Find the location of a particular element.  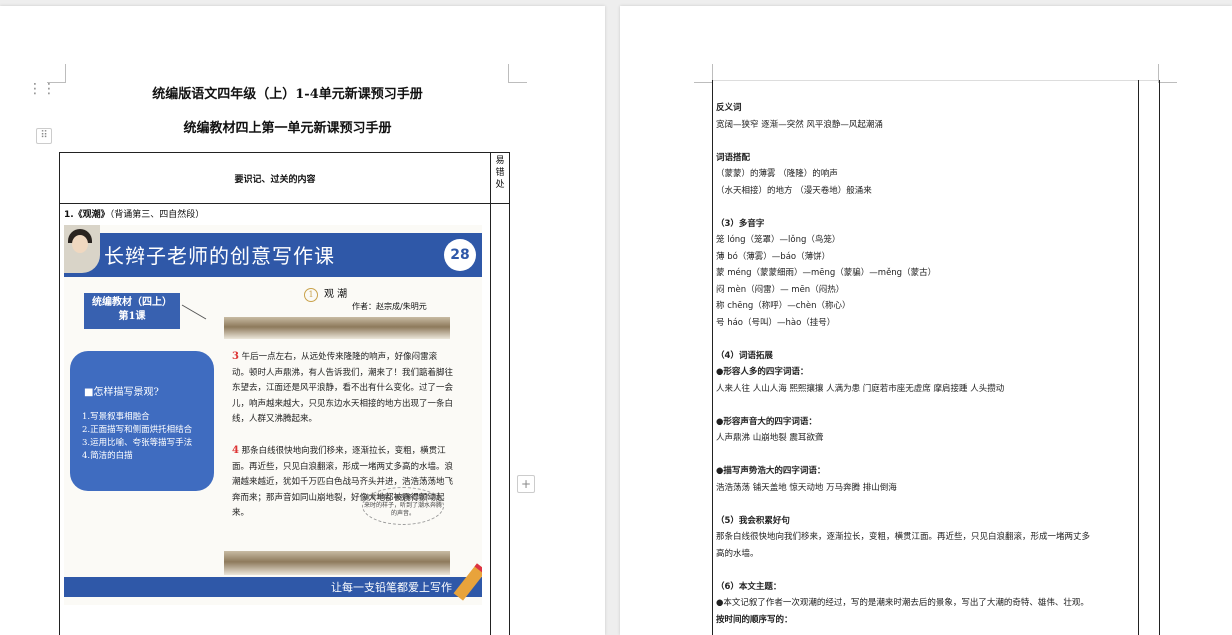

tide-image-bottom is located at coordinates (337, 563).